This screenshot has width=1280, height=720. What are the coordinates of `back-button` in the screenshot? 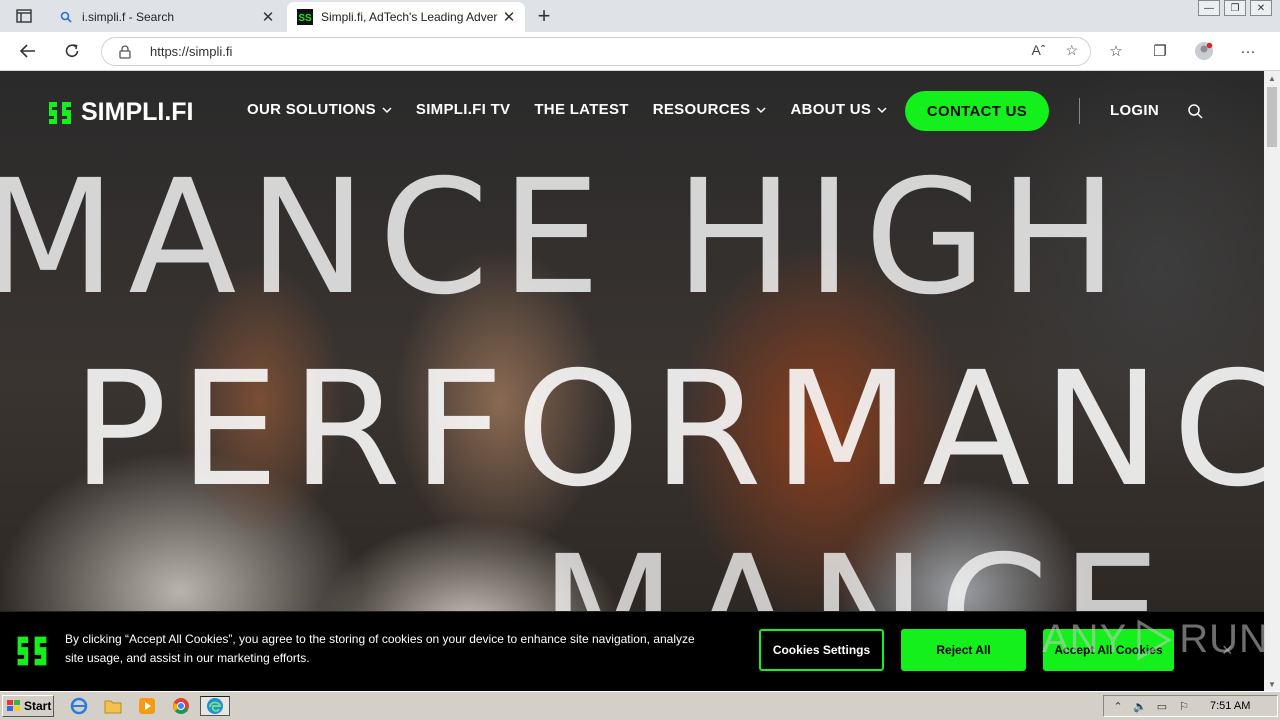 It's located at (28, 51).